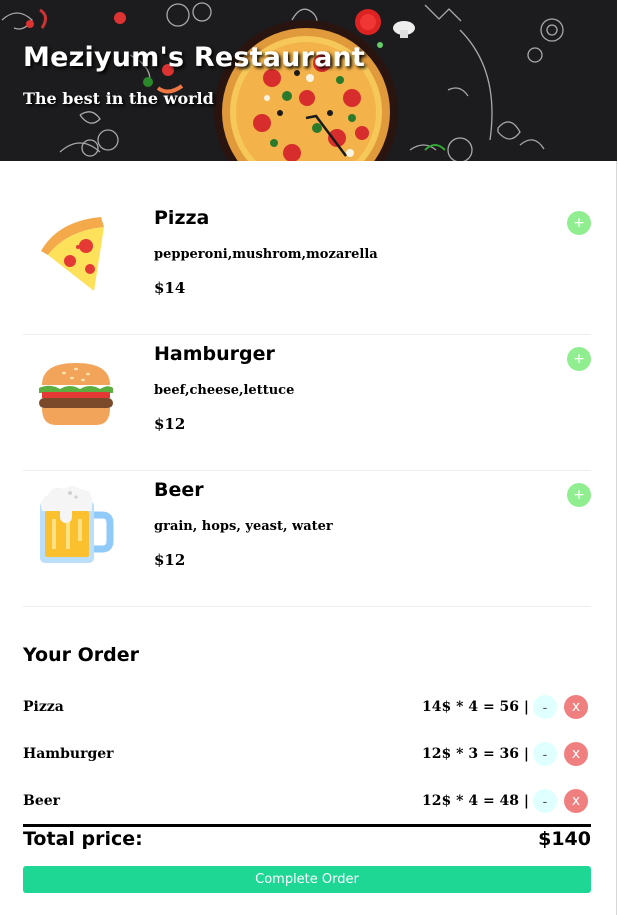 This screenshot has height=915, width=618. Describe the element at coordinates (475, 707) in the screenshot. I see `order-item-calculation: 14$ * 4 = 56 |` at that location.